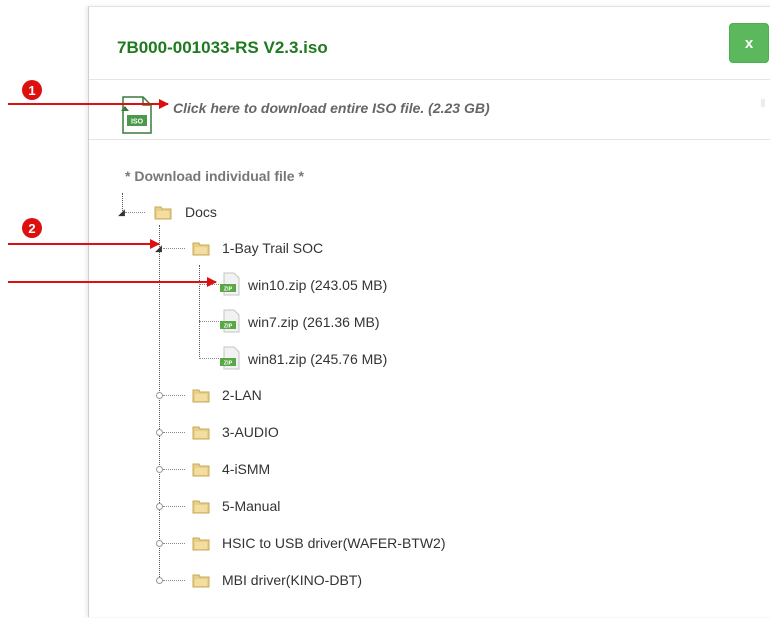 The width and height of the screenshot is (770, 618). Describe the element at coordinates (112, 193) in the screenshot. I see `annotation-arrows` at that location.